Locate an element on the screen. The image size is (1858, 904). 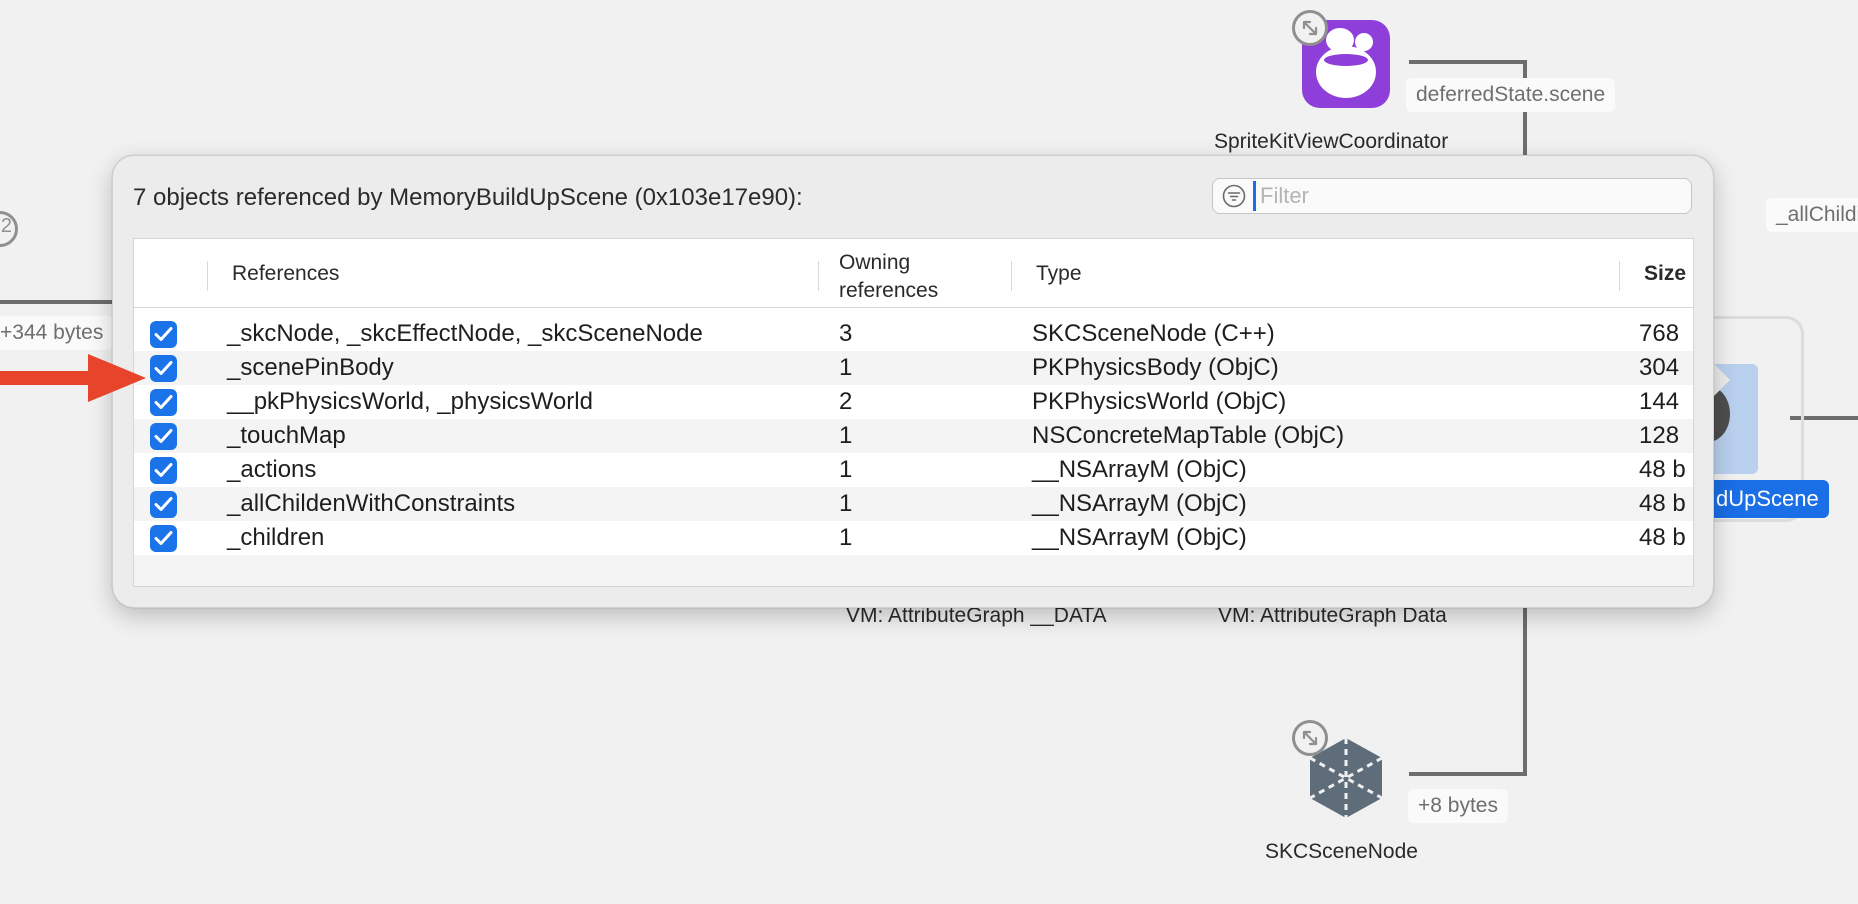
table-empty-area is located at coordinates (913, 570).